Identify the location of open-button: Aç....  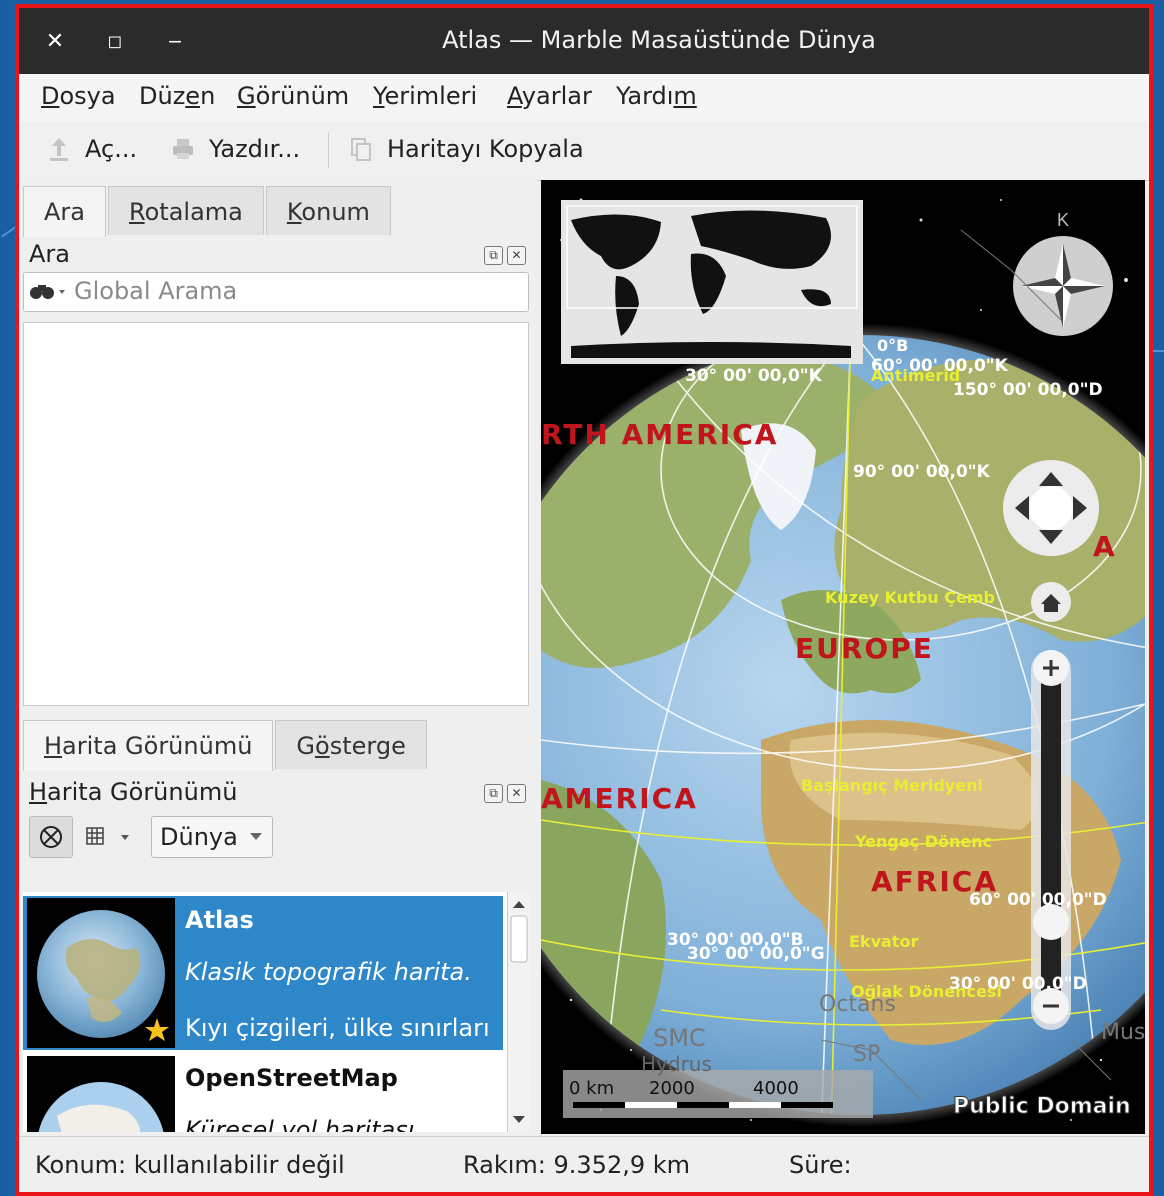
(92, 149).